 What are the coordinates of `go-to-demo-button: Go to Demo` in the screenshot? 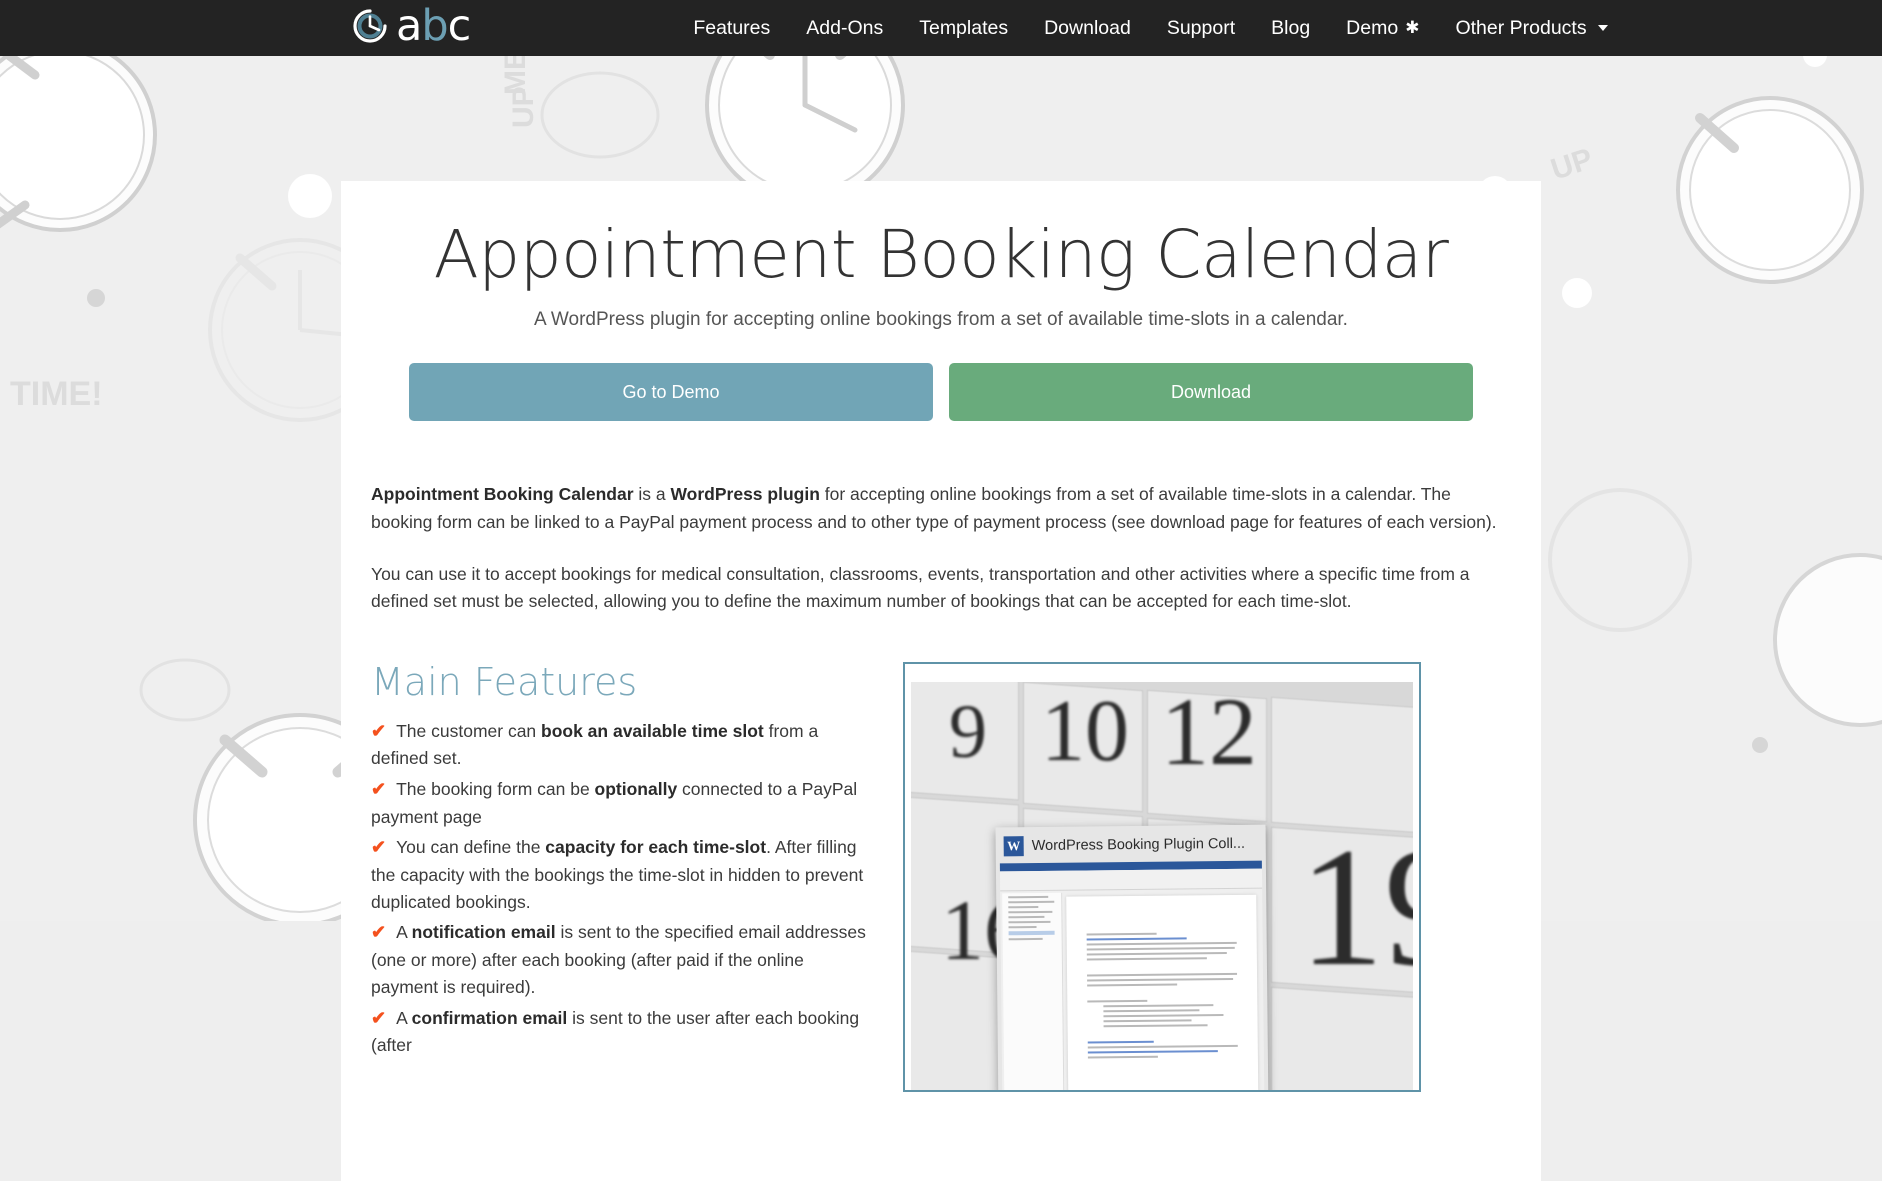 It's located at (671, 392).